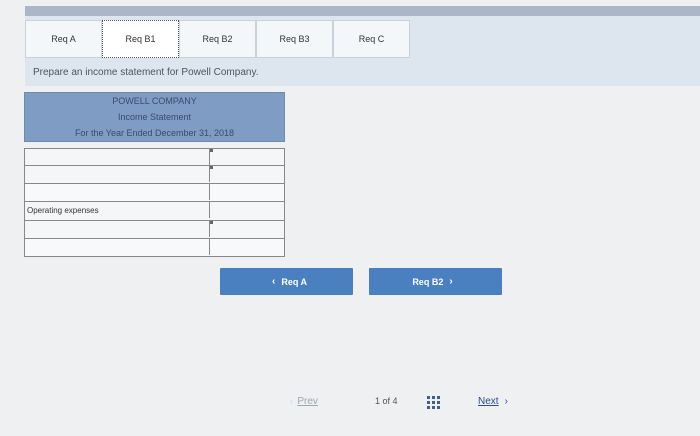  Describe the element at coordinates (63, 210) in the screenshot. I see `row-label-operating-expenses: Operating expenses` at that location.